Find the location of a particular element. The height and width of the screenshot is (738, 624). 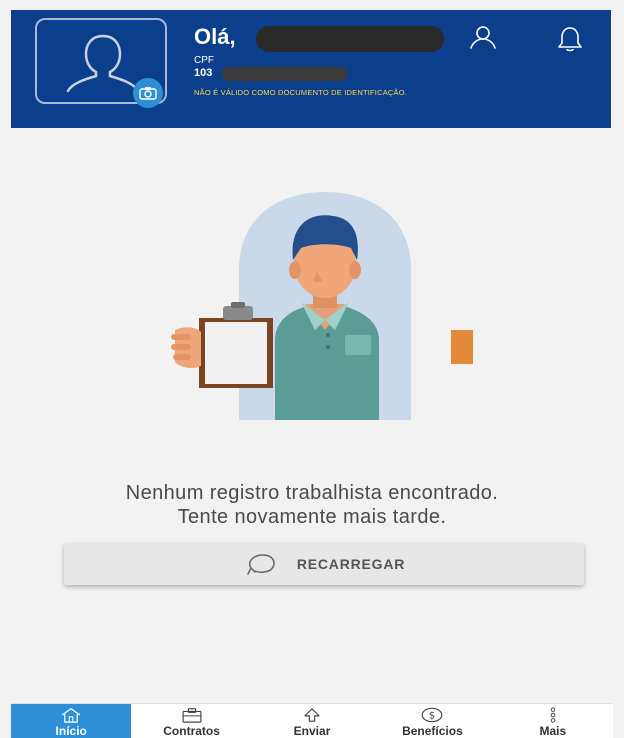

redacted-cpf is located at coordinates (285, 74).